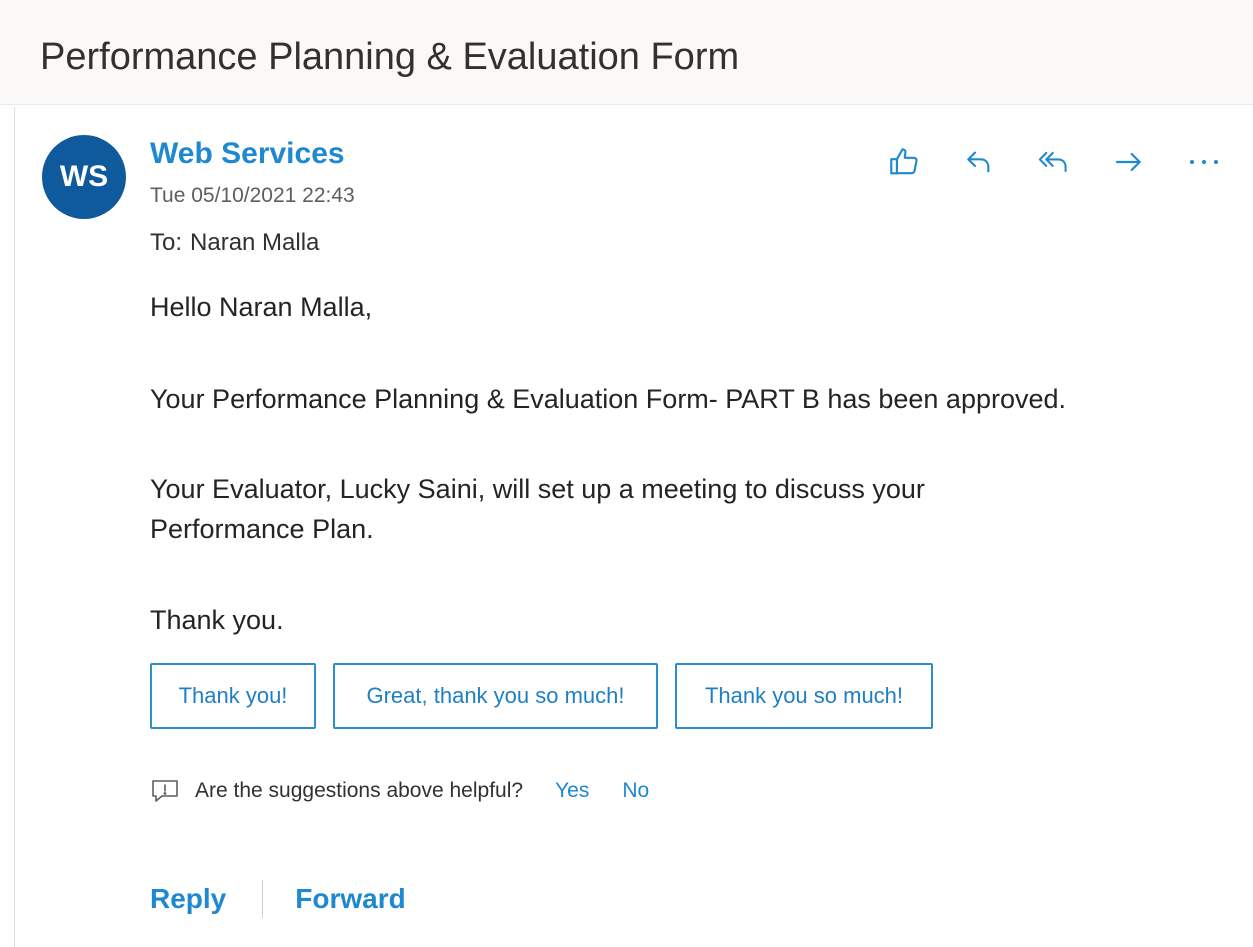 The image size is (1253, 947). I want to click on recipient-line: To: Naran Malla, so click(234, 243).